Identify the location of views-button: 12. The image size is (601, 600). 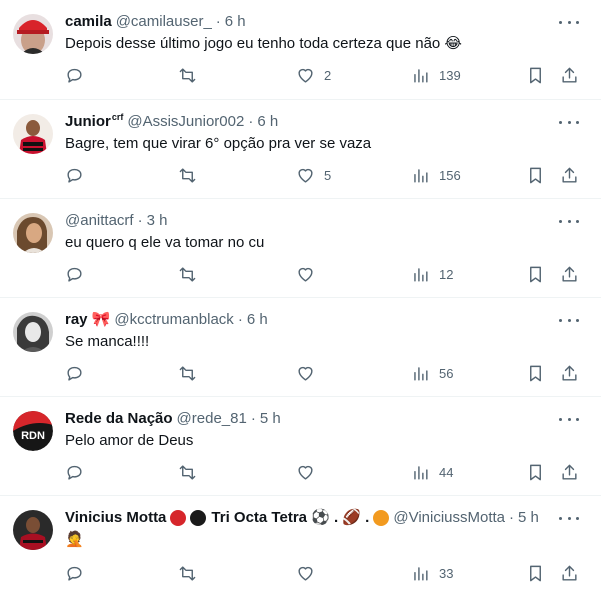
(432, 274).